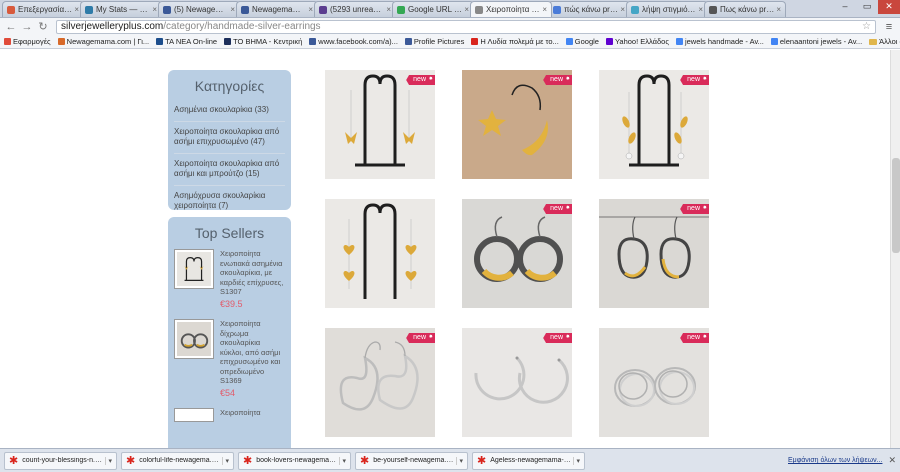 Image resolution: width=900 pixels, height=472 pixels. What do you see at coordinates (27, 27) in the screenshot?
I see `forward-arrow-icon: →` at bounding box center [27, 27].